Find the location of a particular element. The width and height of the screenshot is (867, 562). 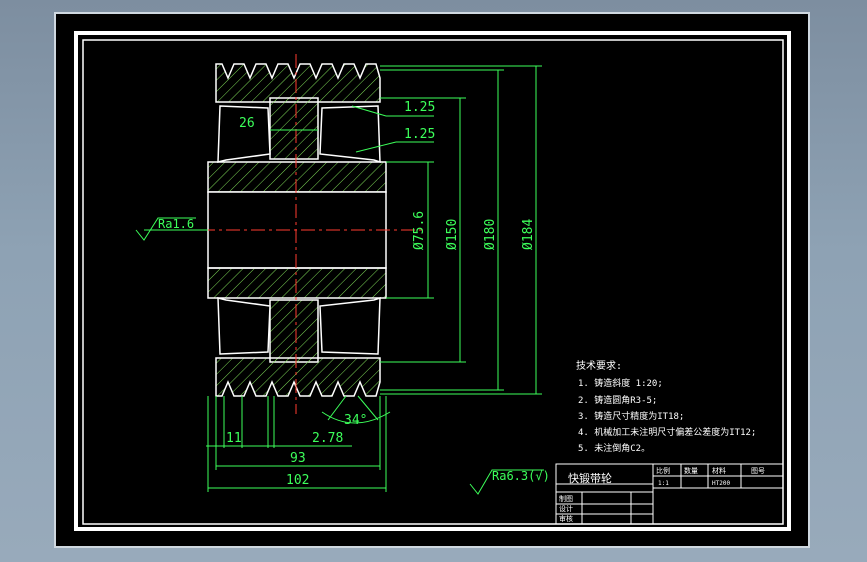

dim-width-102: 102 is located at coordinates (297, 480).